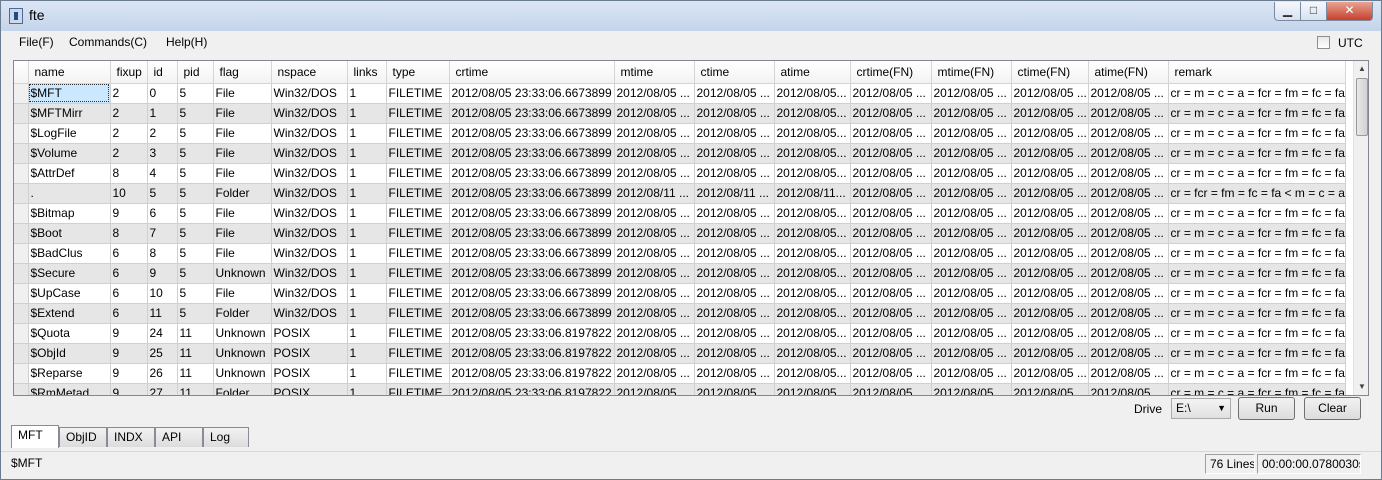  I want to click on table-cell: $LogFile, so click(69, 133).